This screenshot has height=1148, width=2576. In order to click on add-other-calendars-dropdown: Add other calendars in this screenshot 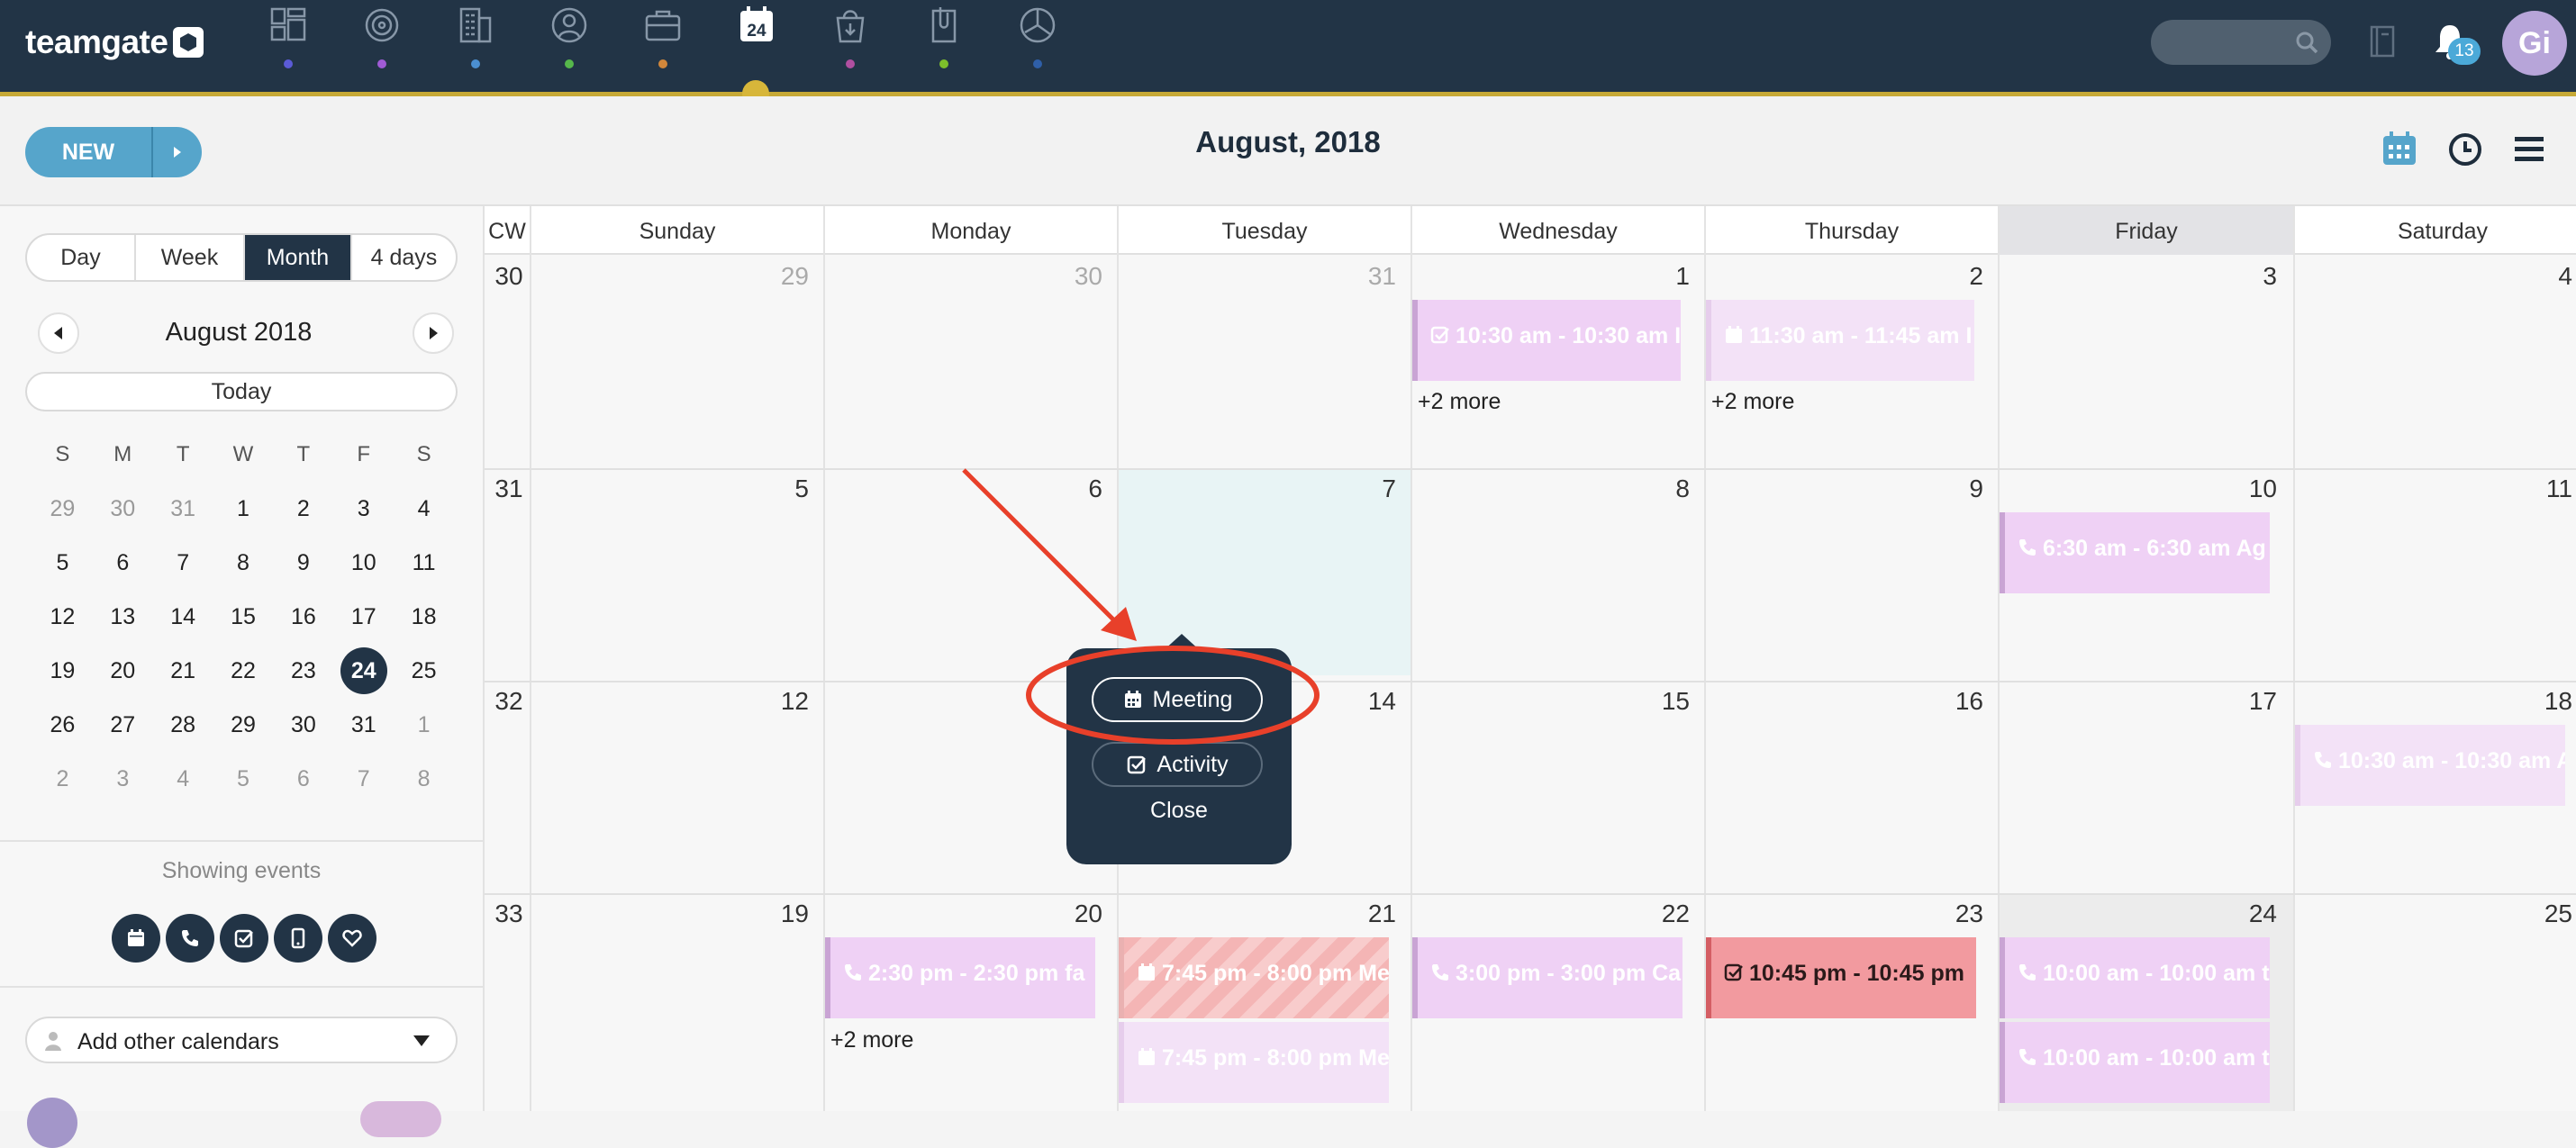, I will do `click(241, 1040)`.